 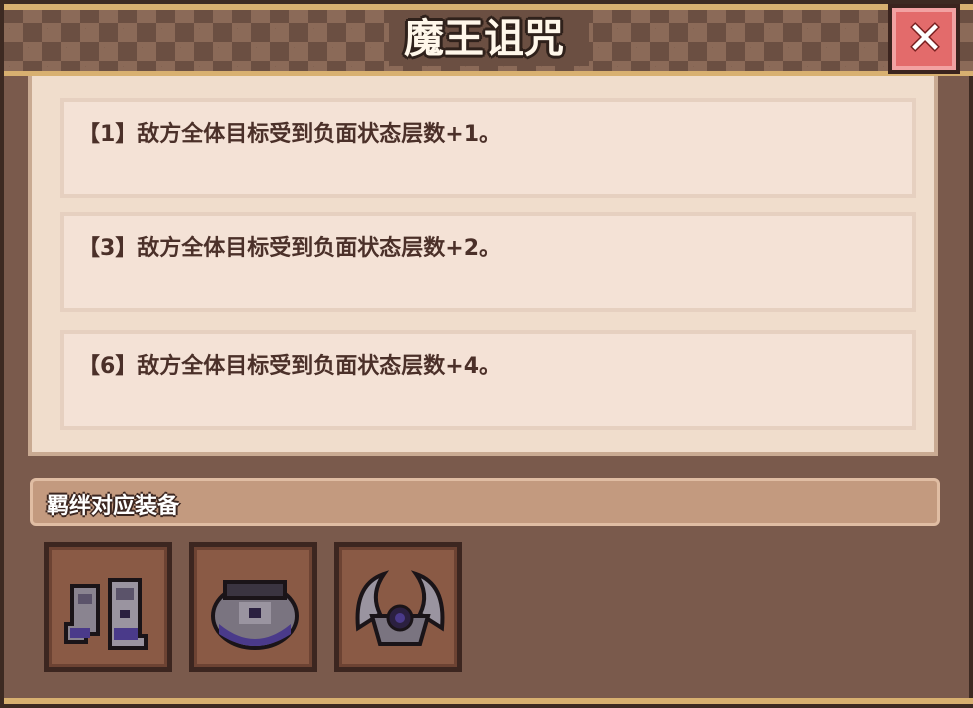 What do you see at coordinates (488, 701) in the screenshot?
I see `bottom-trim` at bounding box center [488, 701].